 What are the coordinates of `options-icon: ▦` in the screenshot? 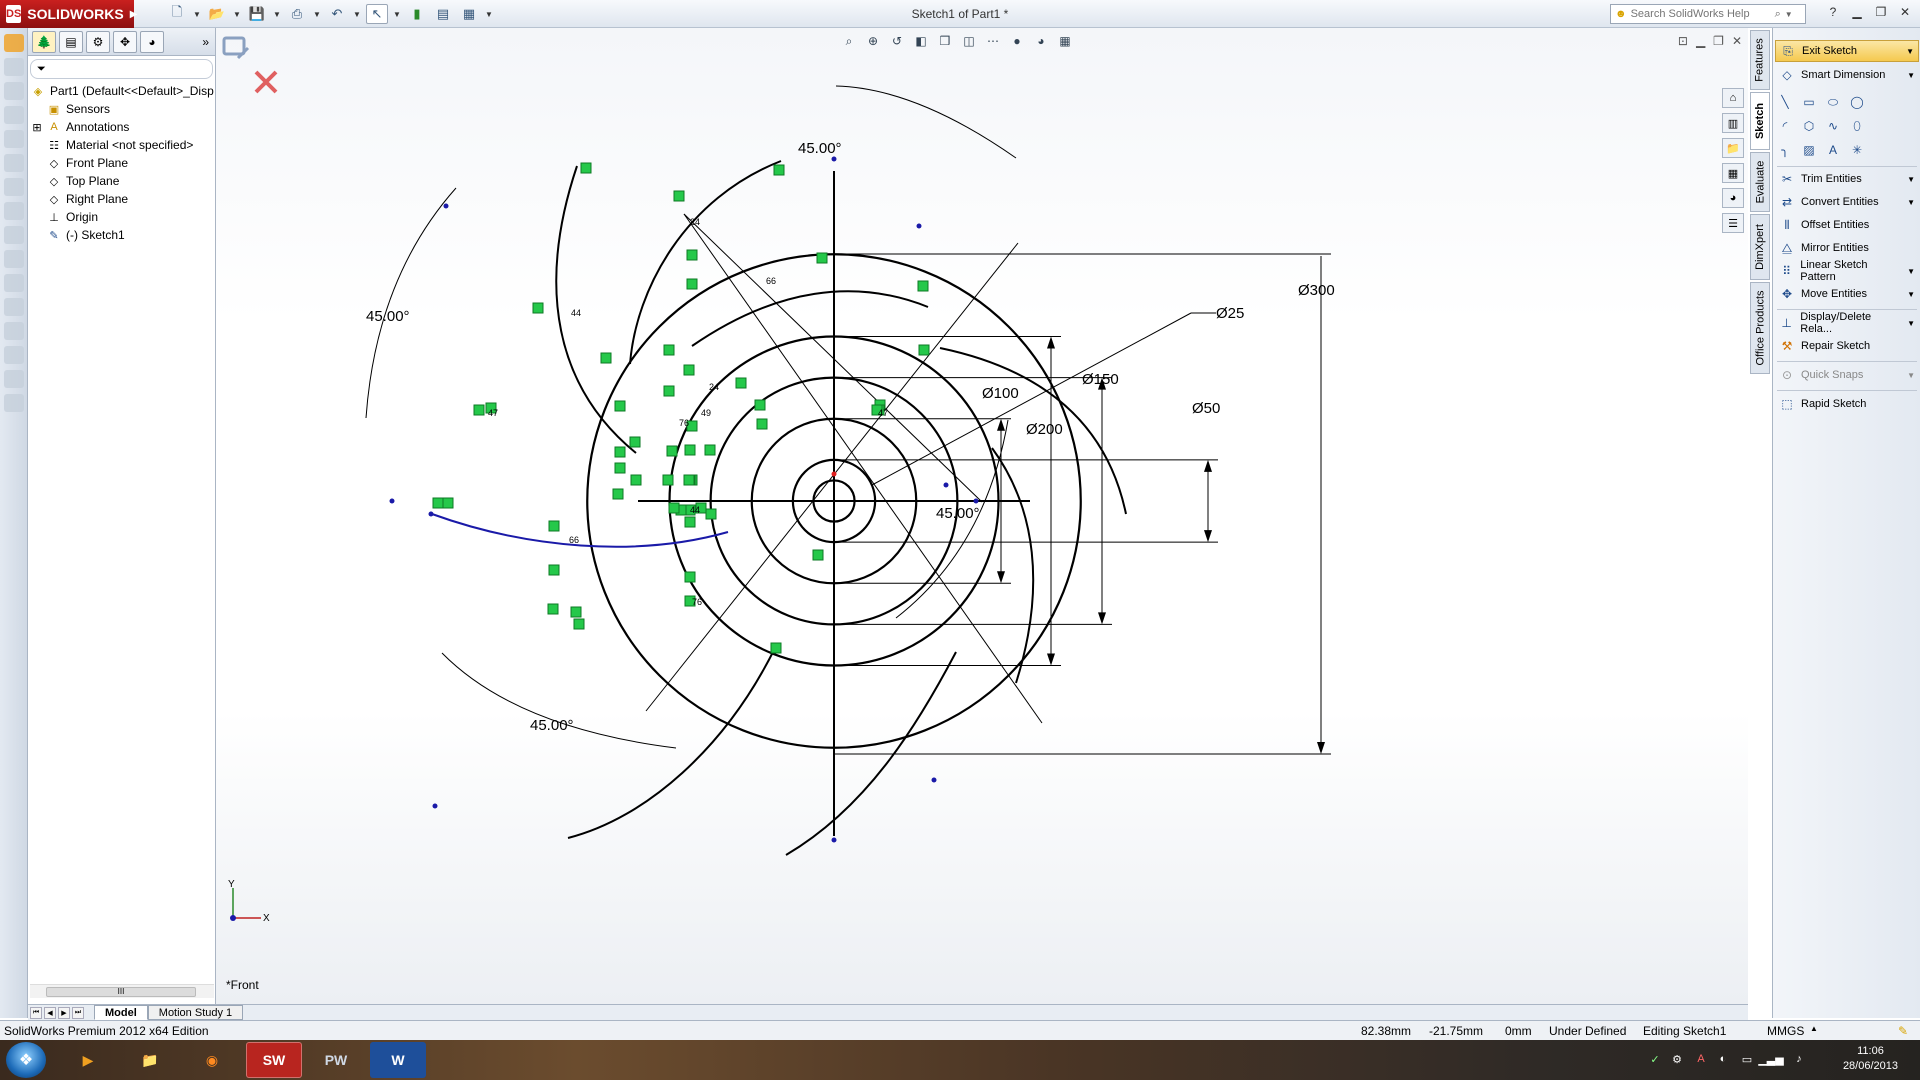 It's located at (469, 14).